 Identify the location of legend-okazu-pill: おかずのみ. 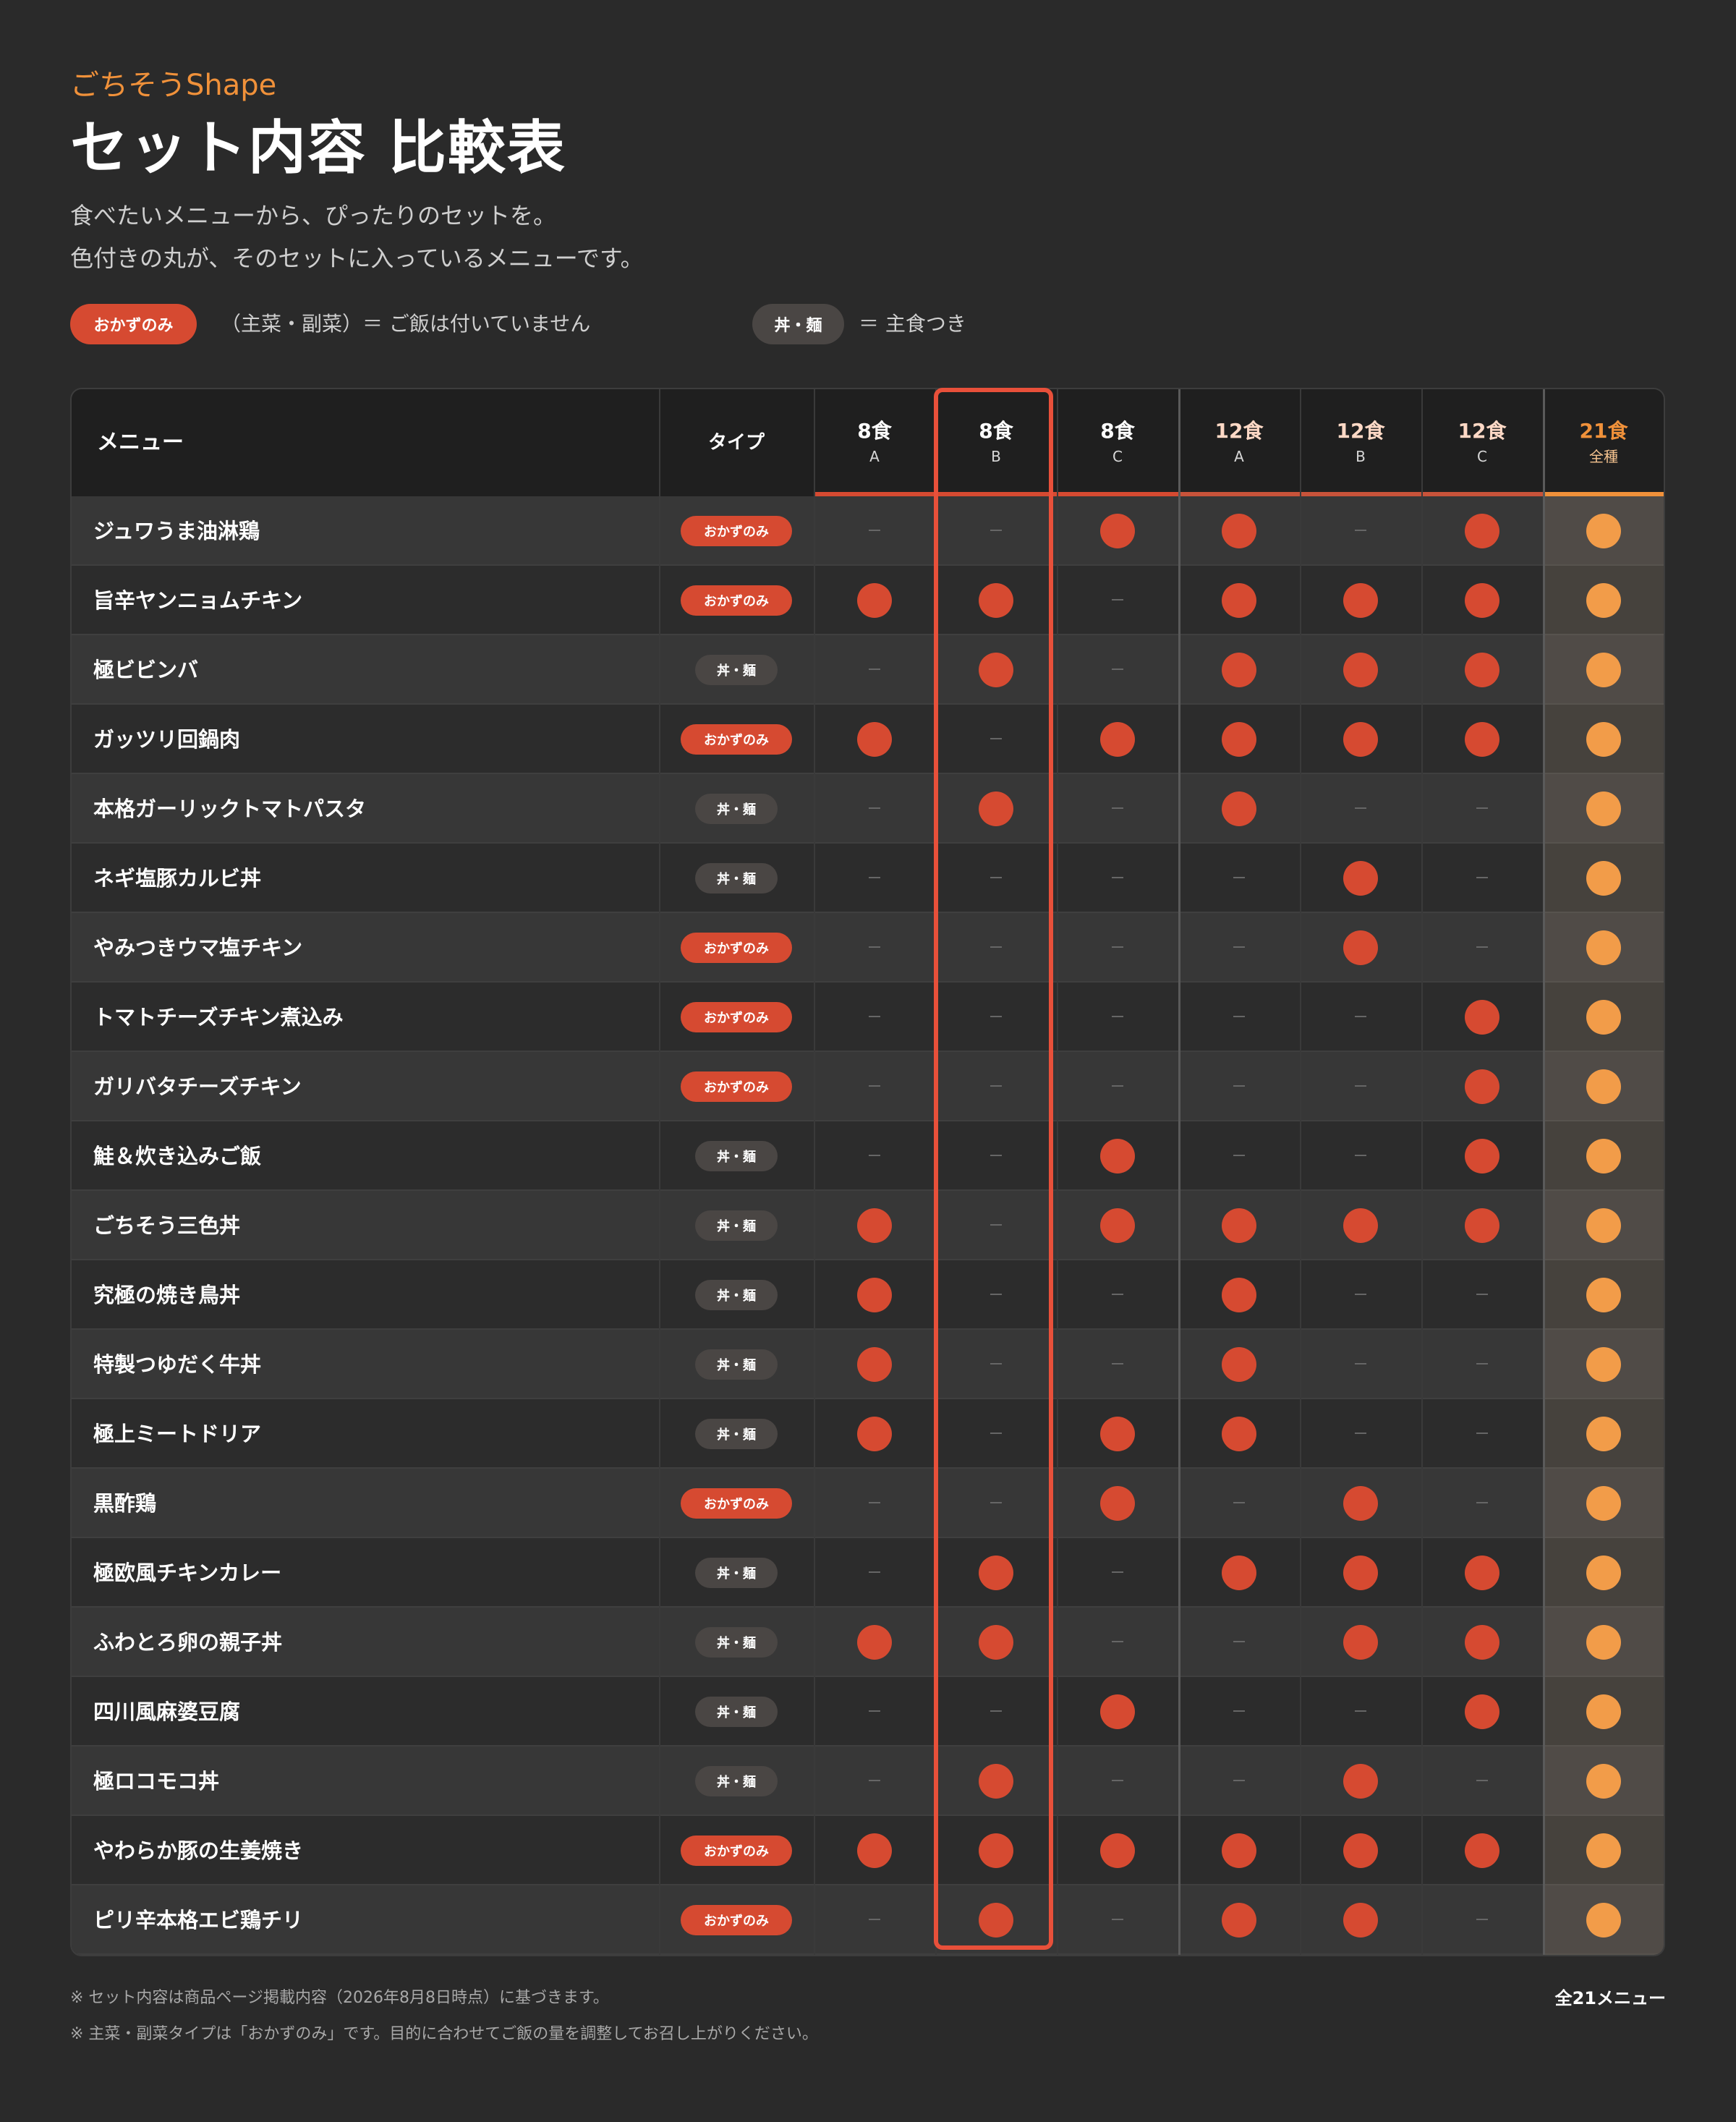
(134, 324).